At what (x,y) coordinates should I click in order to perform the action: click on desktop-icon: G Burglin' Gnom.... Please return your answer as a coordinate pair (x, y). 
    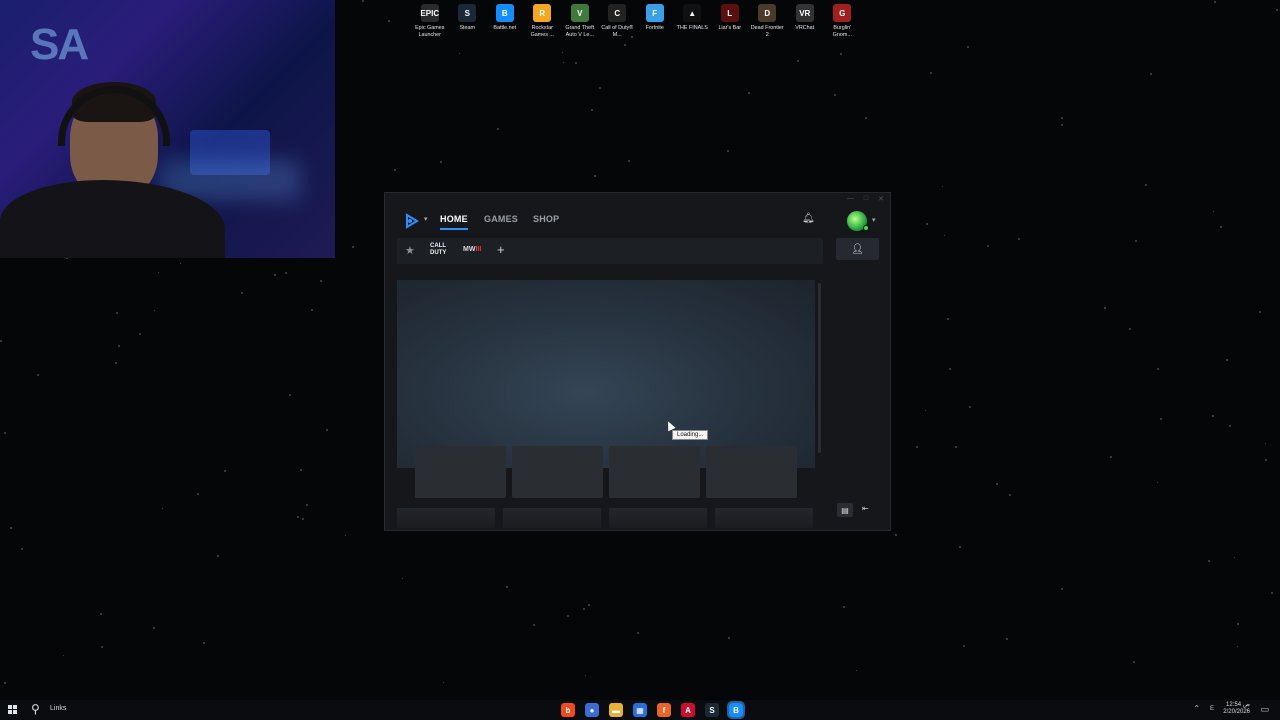
    Looking at the image, I should click on (843, 20).